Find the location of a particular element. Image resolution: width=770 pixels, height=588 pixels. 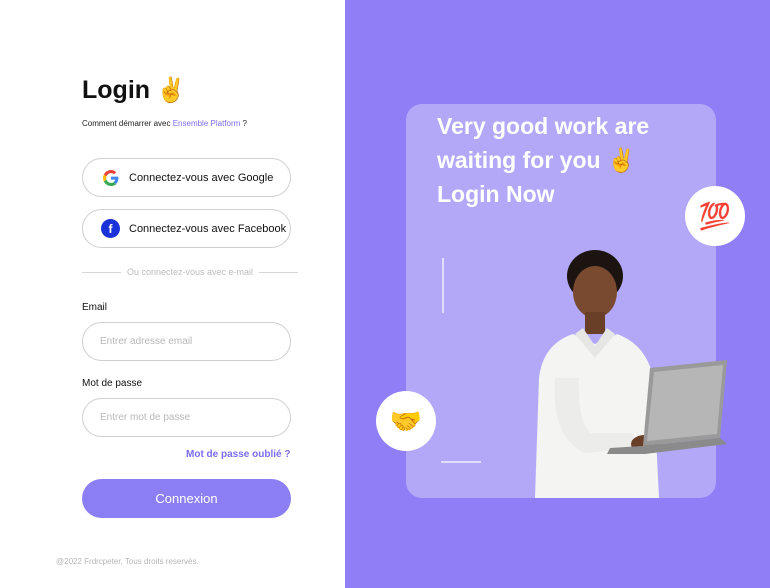

handshake-icon: 🤝 is located at coordinates (406, 421).